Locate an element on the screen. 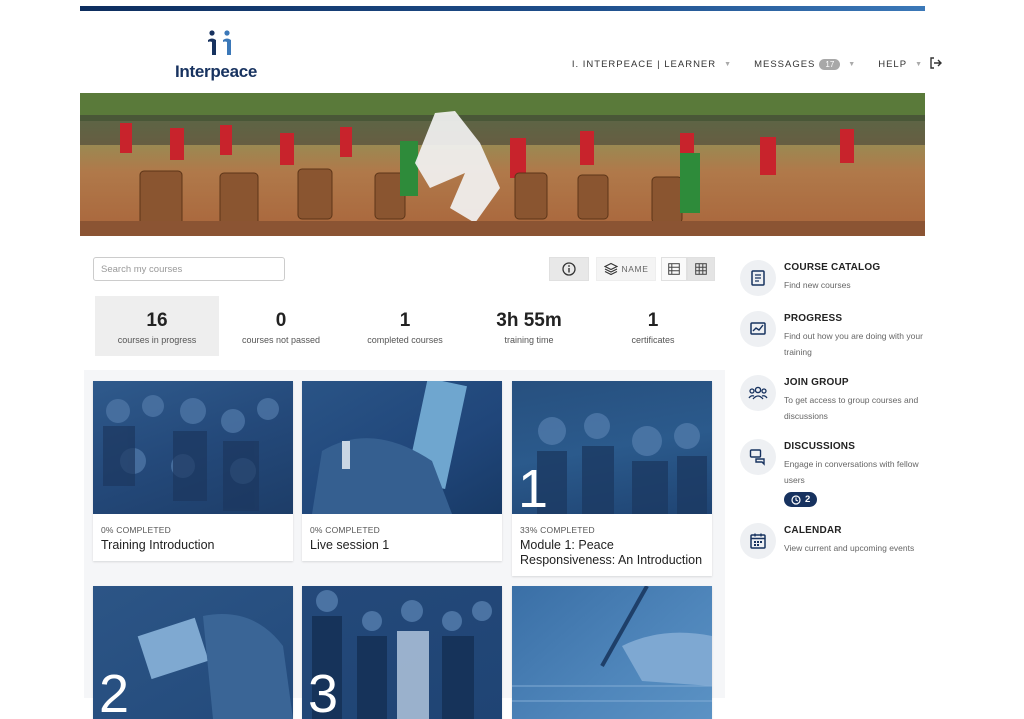 This screenshot has height=719, width=1024. sidebar-title: COURSE CATALOG is located at coordinates (832, 267).